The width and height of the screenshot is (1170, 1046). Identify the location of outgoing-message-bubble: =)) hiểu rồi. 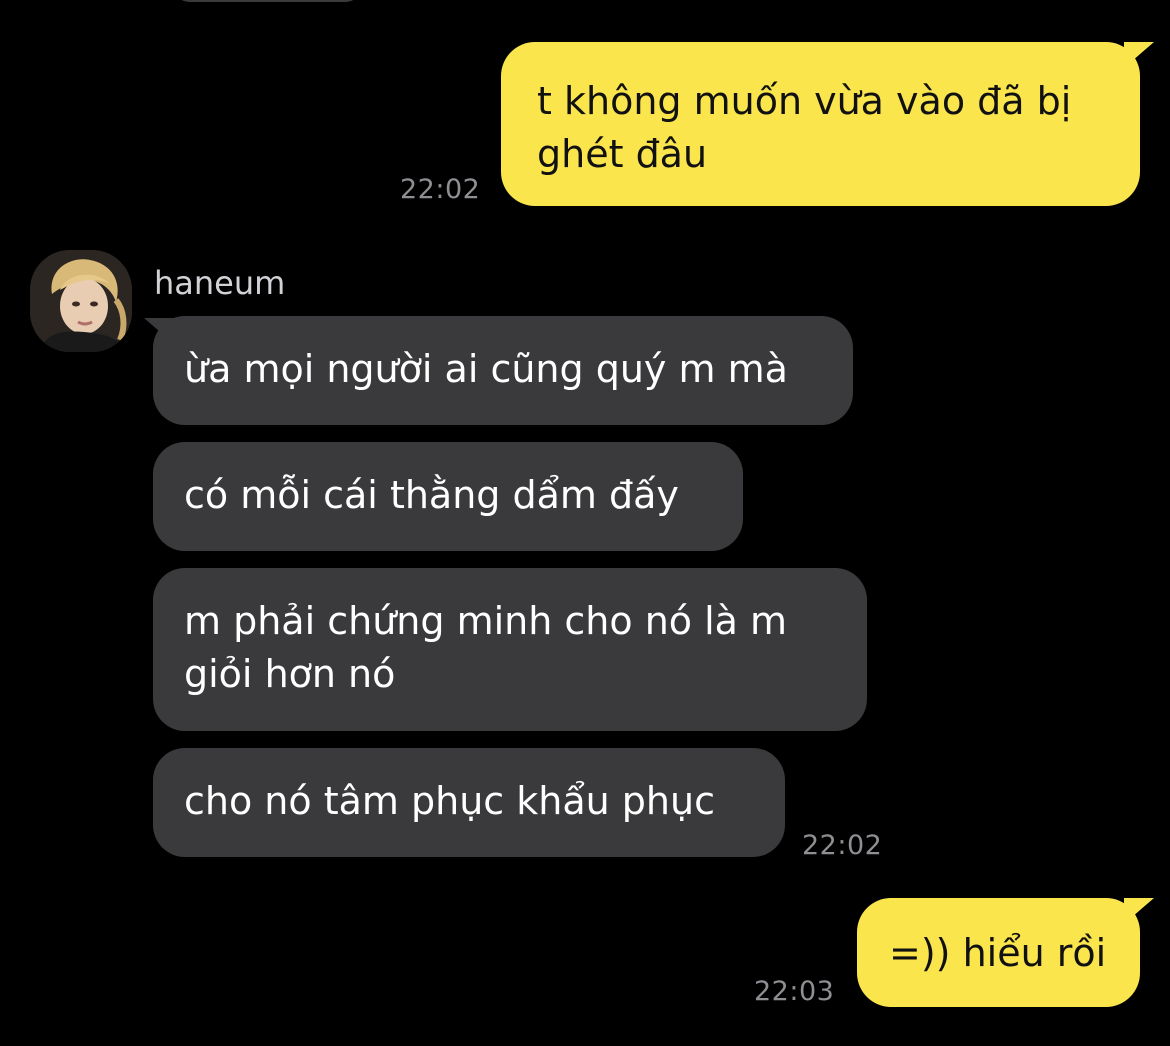
(998, 952).